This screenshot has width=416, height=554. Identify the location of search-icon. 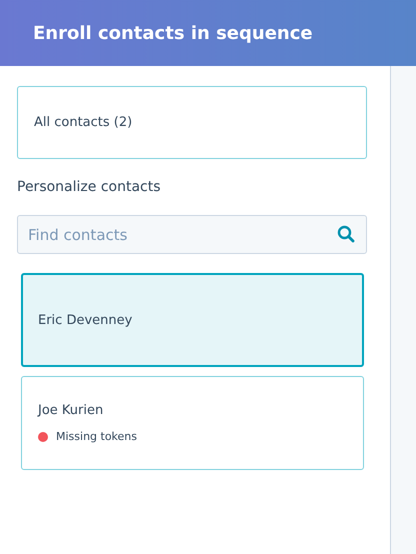
(346, 234).